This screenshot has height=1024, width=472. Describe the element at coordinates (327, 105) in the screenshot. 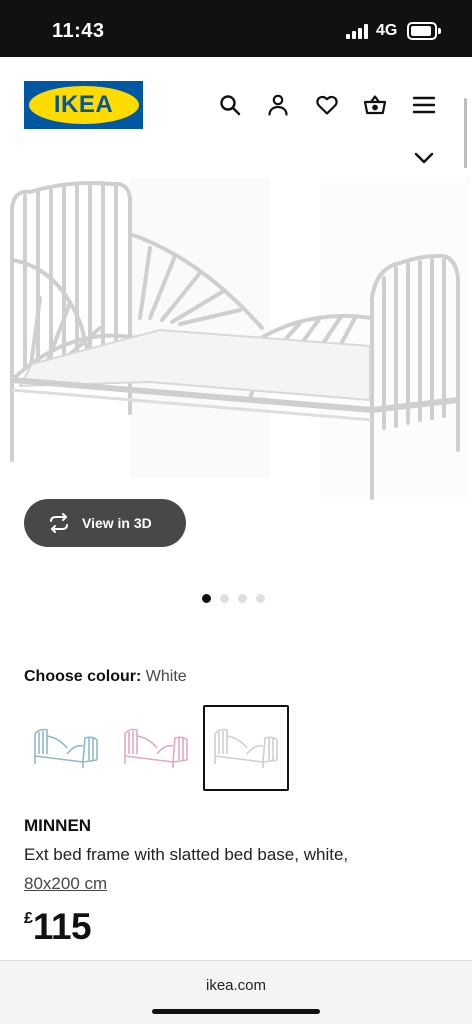

I see `heart-icon` at that location.